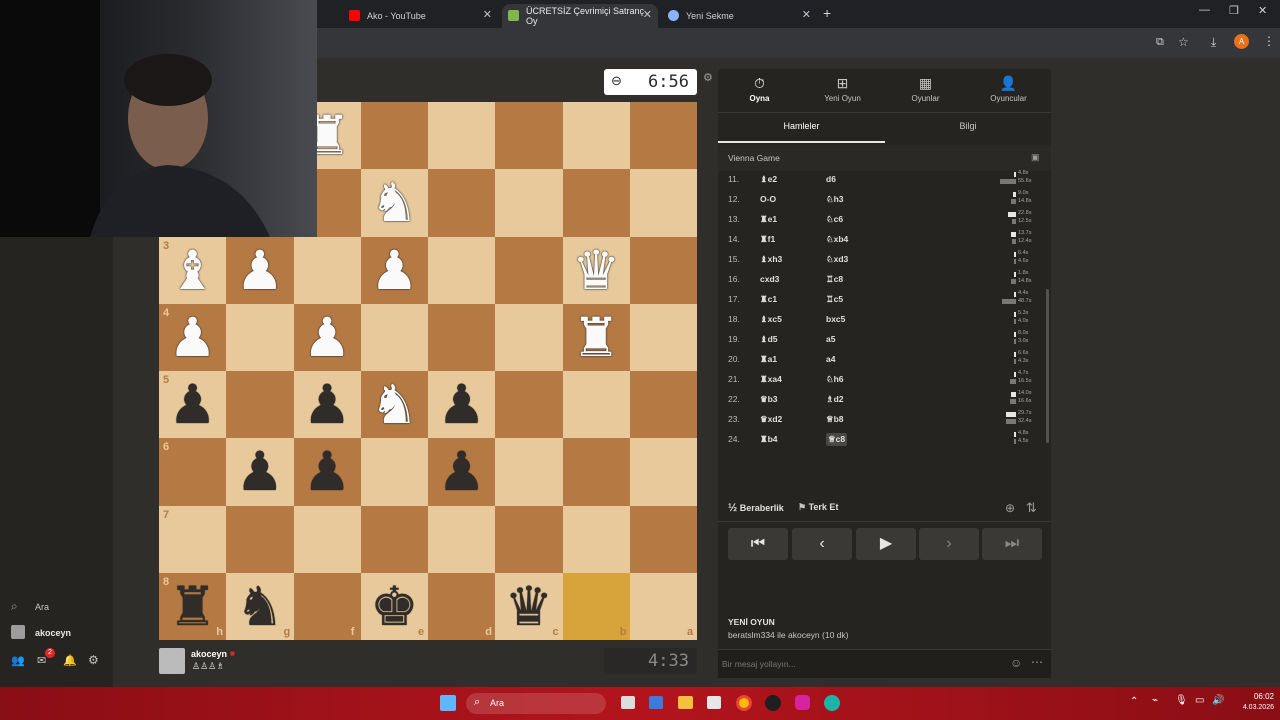 This screenshot has height=720, width=1280. What do you see at coordinates (880, 279) in the screenshot?
I see `move-row: 16. cxd3 ♖c8 1.8s 14.8s` at bounding box center [880, 279].